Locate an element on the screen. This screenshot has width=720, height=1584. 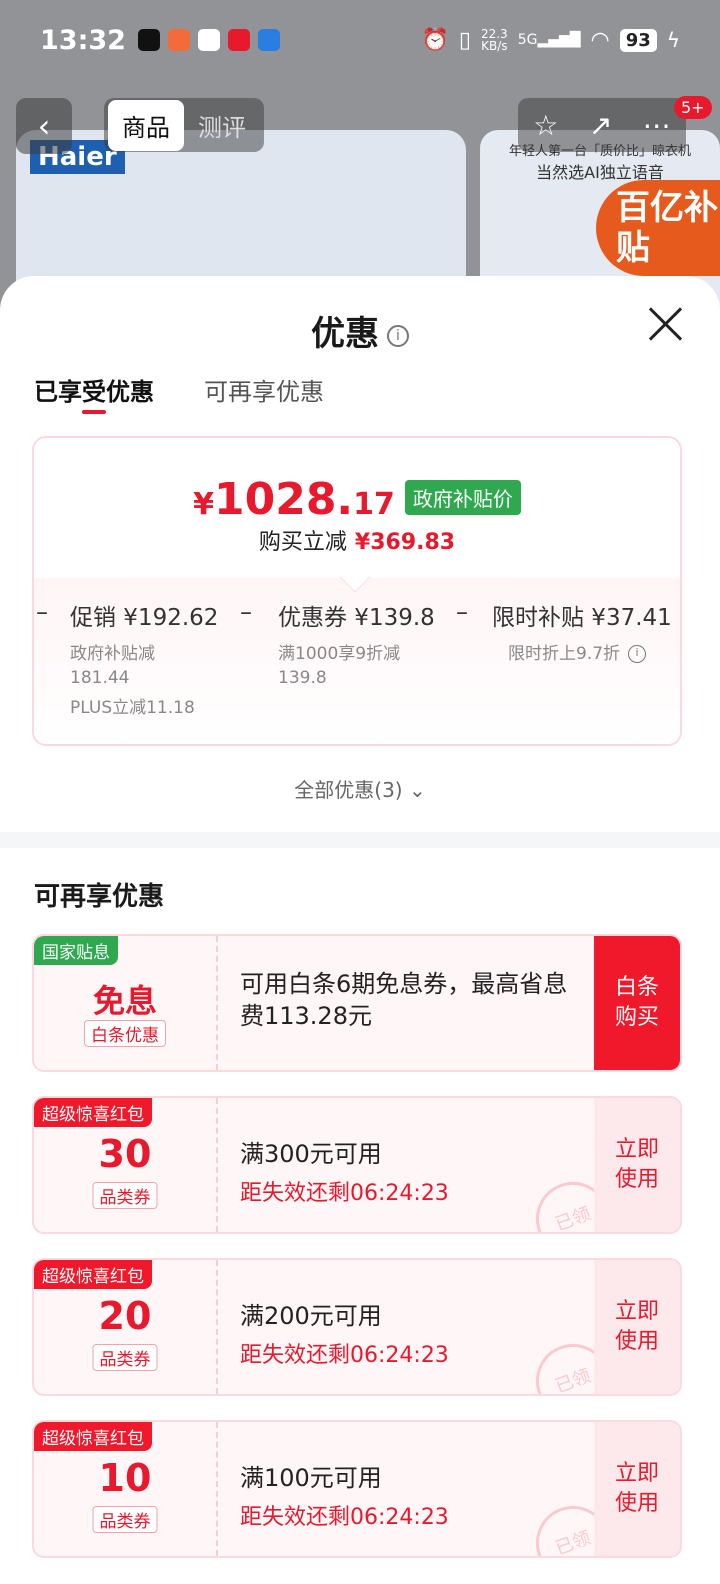
more-icon: ⋯ is located at coordinates (657, 125).